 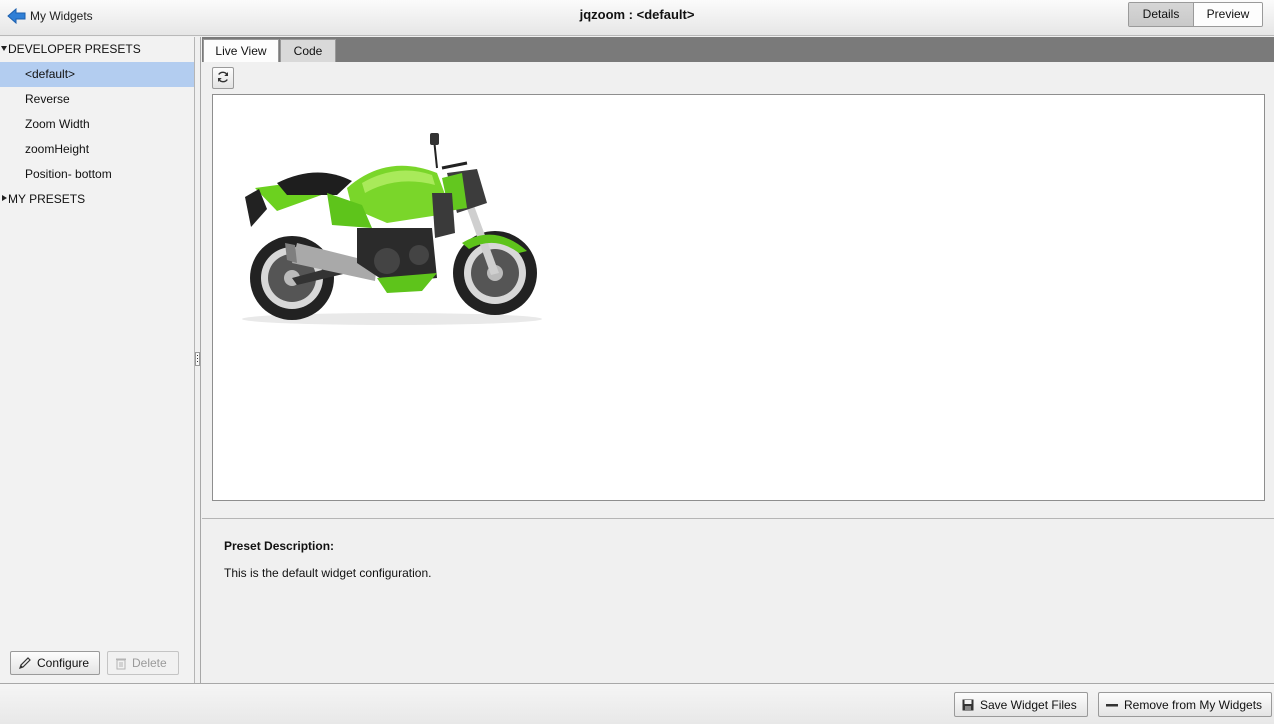 I want to click on configure-button: Configure, so click(x=55, y=663).